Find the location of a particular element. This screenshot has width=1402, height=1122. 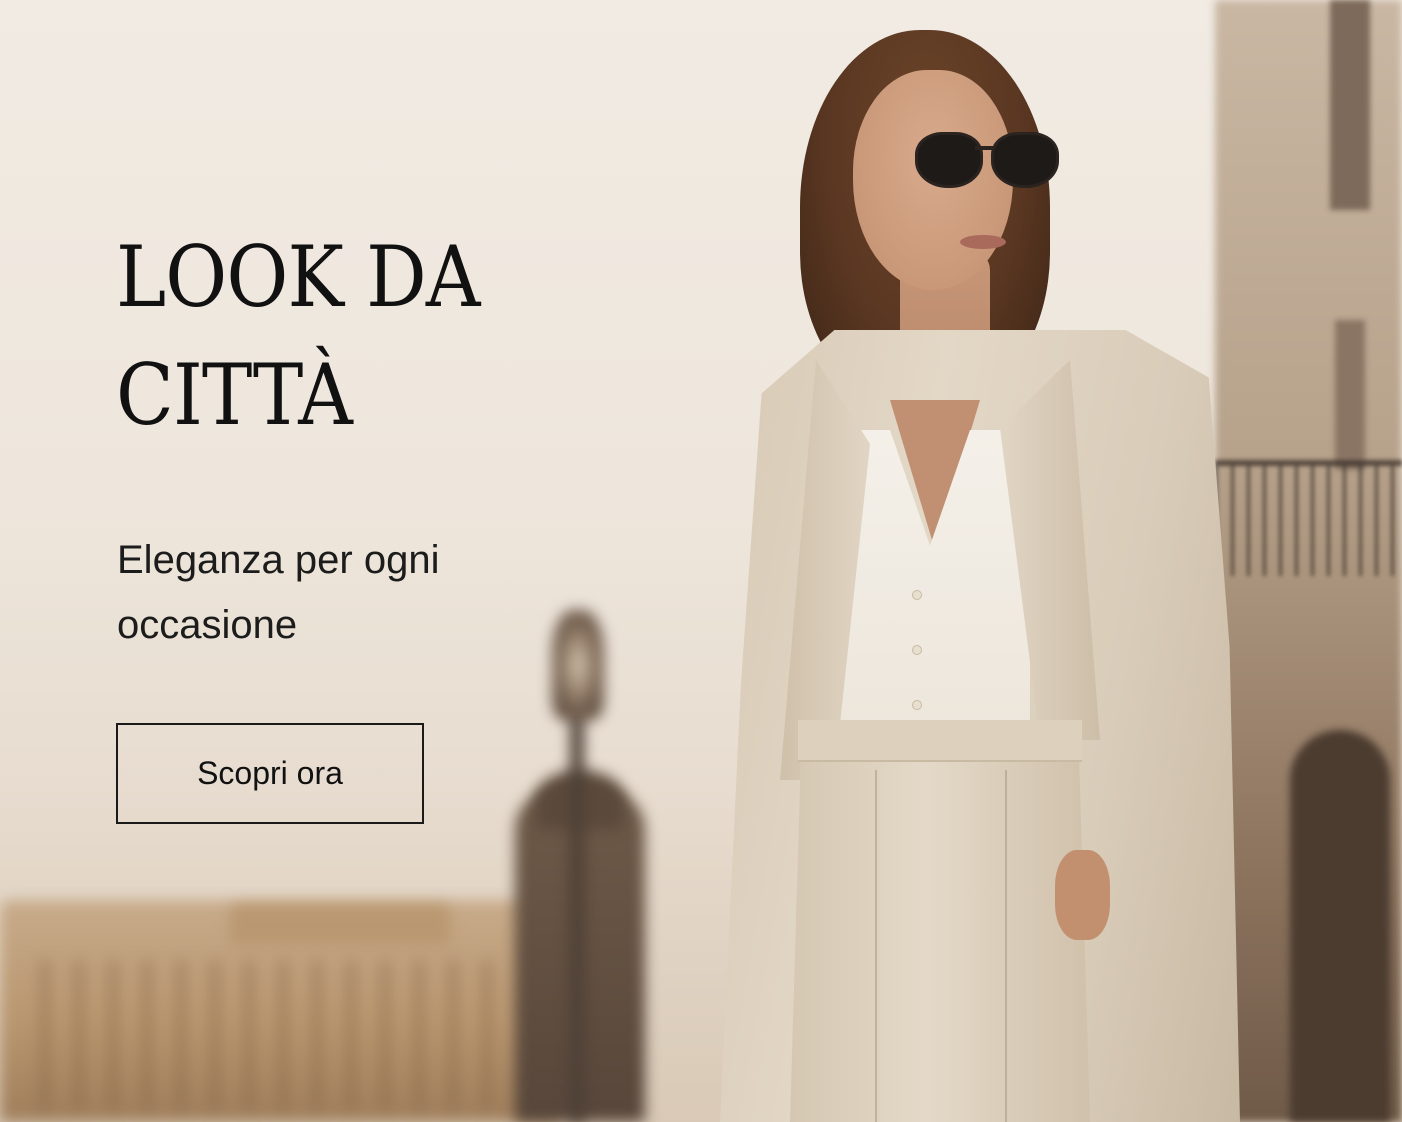

hero-headline: LOOK DA CITTÀ is located at coordinates (350, 336).